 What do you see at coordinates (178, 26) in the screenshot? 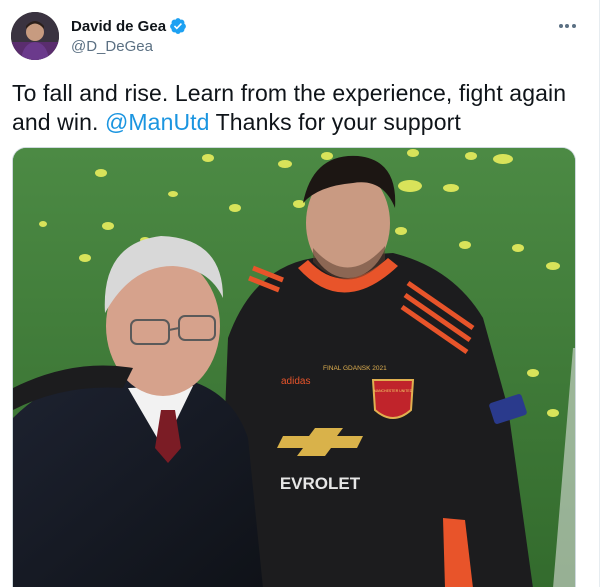
I see `verified-badge-icon` at bounding box center [178, 26].